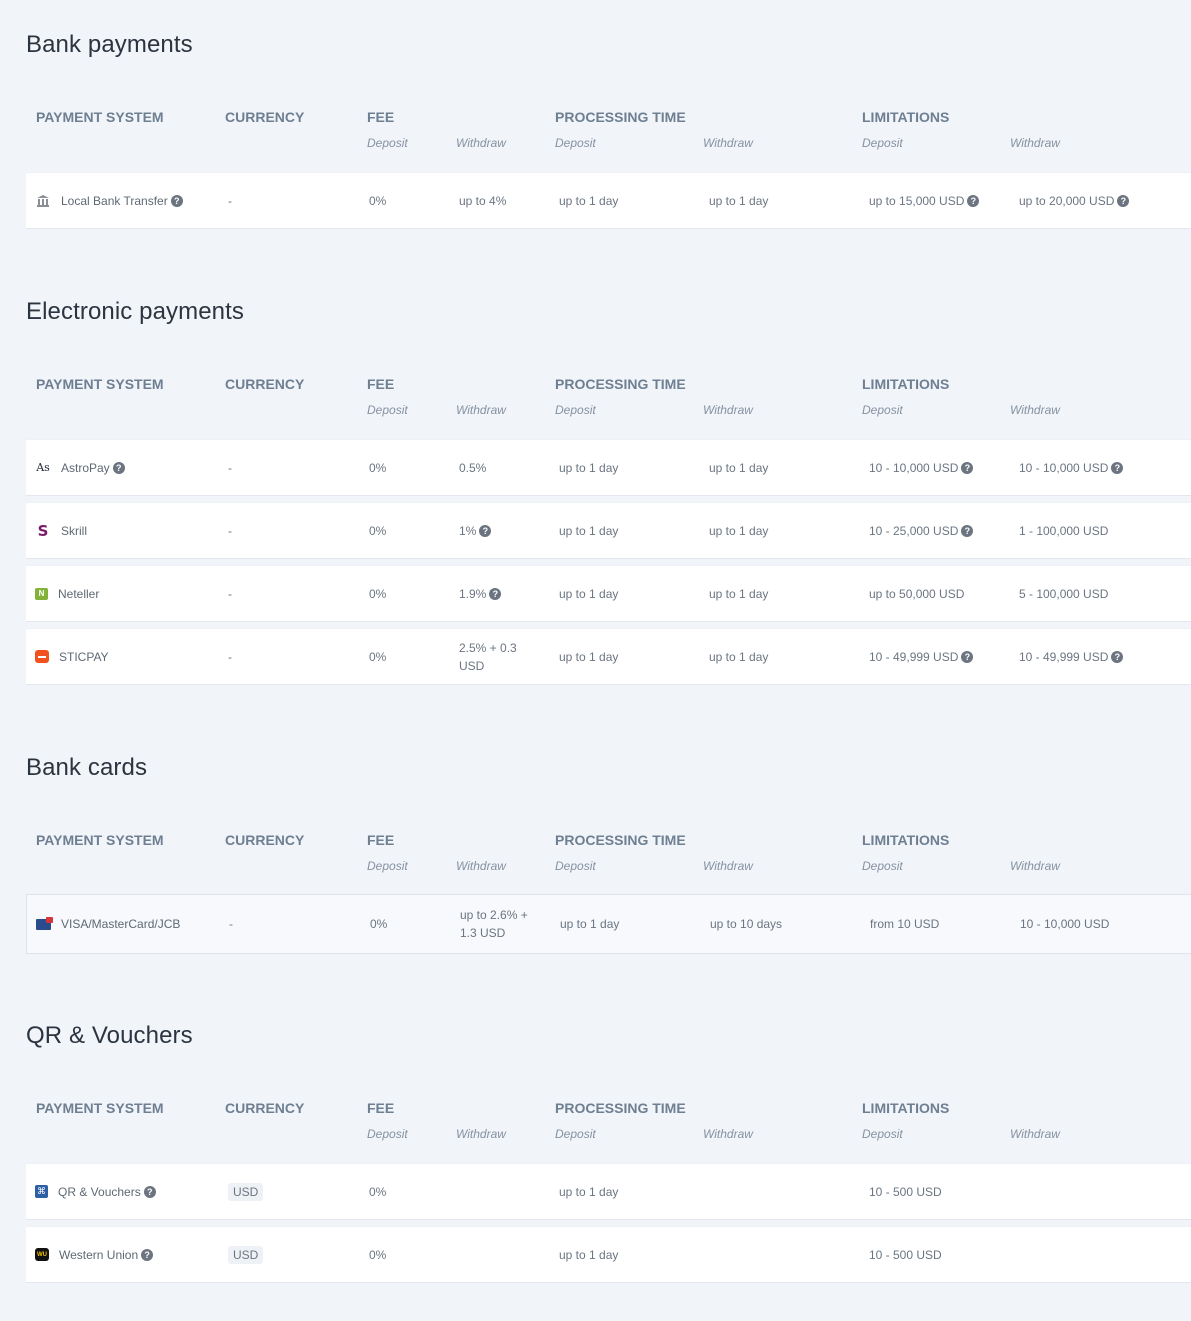  Describe the element at coordinates (494, 915) in the screenshot. I see `fee-withdraw-line1: up to 2.6% +` at that location.